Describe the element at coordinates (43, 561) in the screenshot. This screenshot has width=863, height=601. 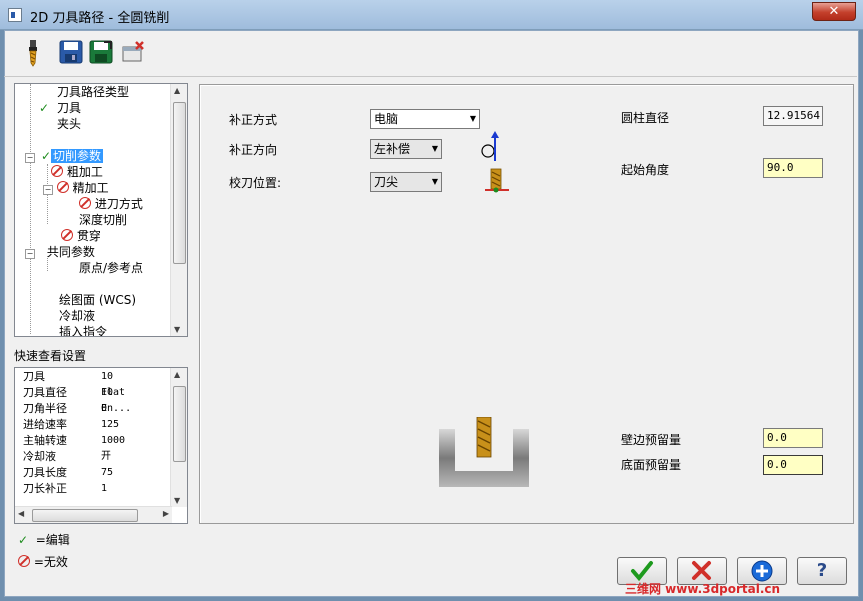
I see `legend-invalid: =无效` at that location.